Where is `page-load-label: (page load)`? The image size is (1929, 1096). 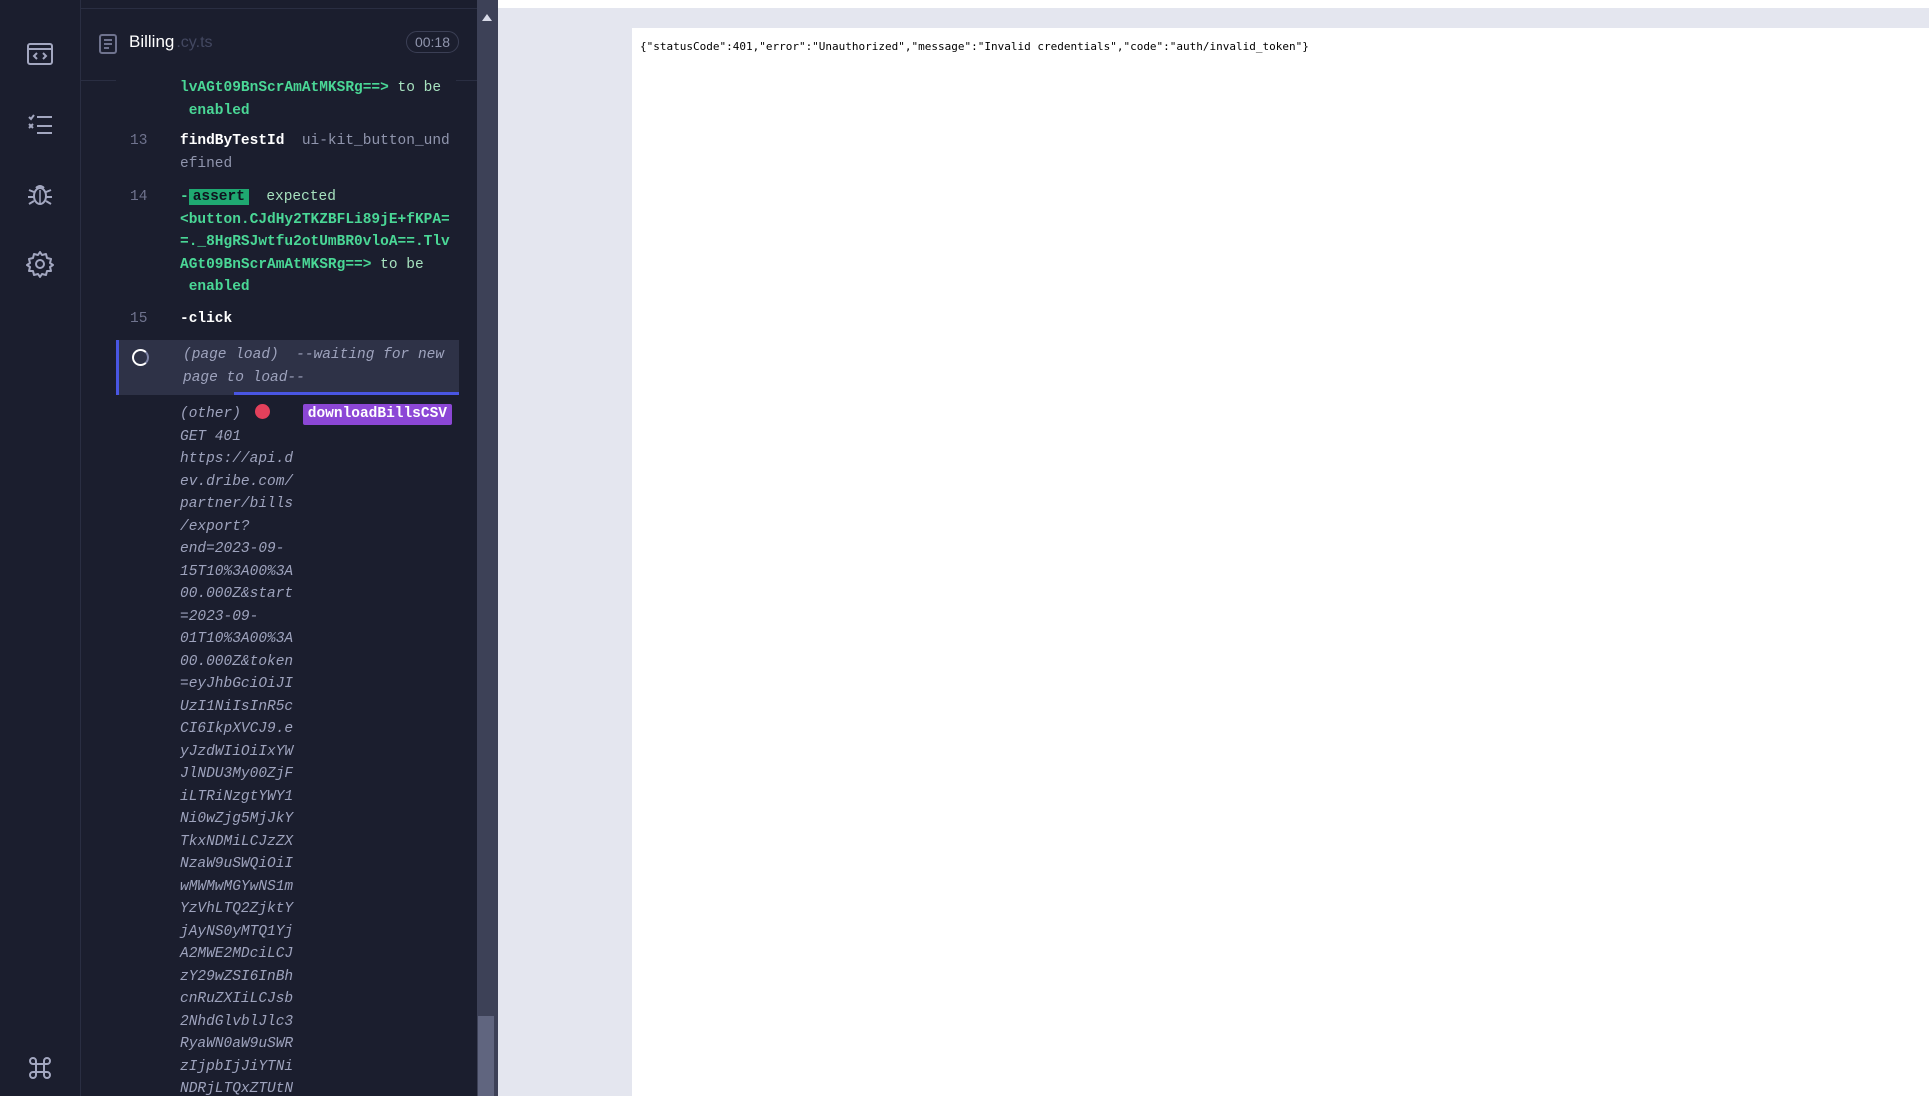
page-load-label: (page load) is located at coordinates (231, 355).